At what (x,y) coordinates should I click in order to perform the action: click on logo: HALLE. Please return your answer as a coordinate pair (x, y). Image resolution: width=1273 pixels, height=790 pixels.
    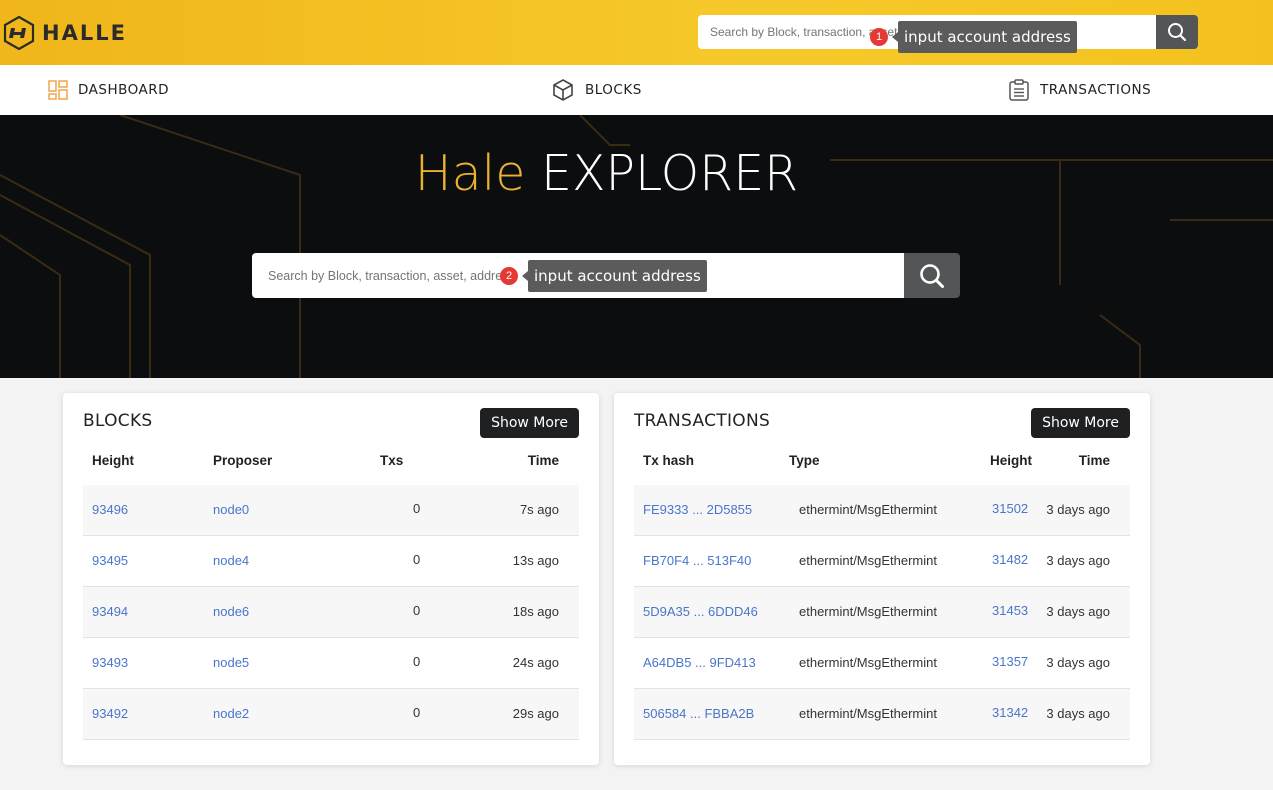
    Looking at the image, I should click on (64, 33).